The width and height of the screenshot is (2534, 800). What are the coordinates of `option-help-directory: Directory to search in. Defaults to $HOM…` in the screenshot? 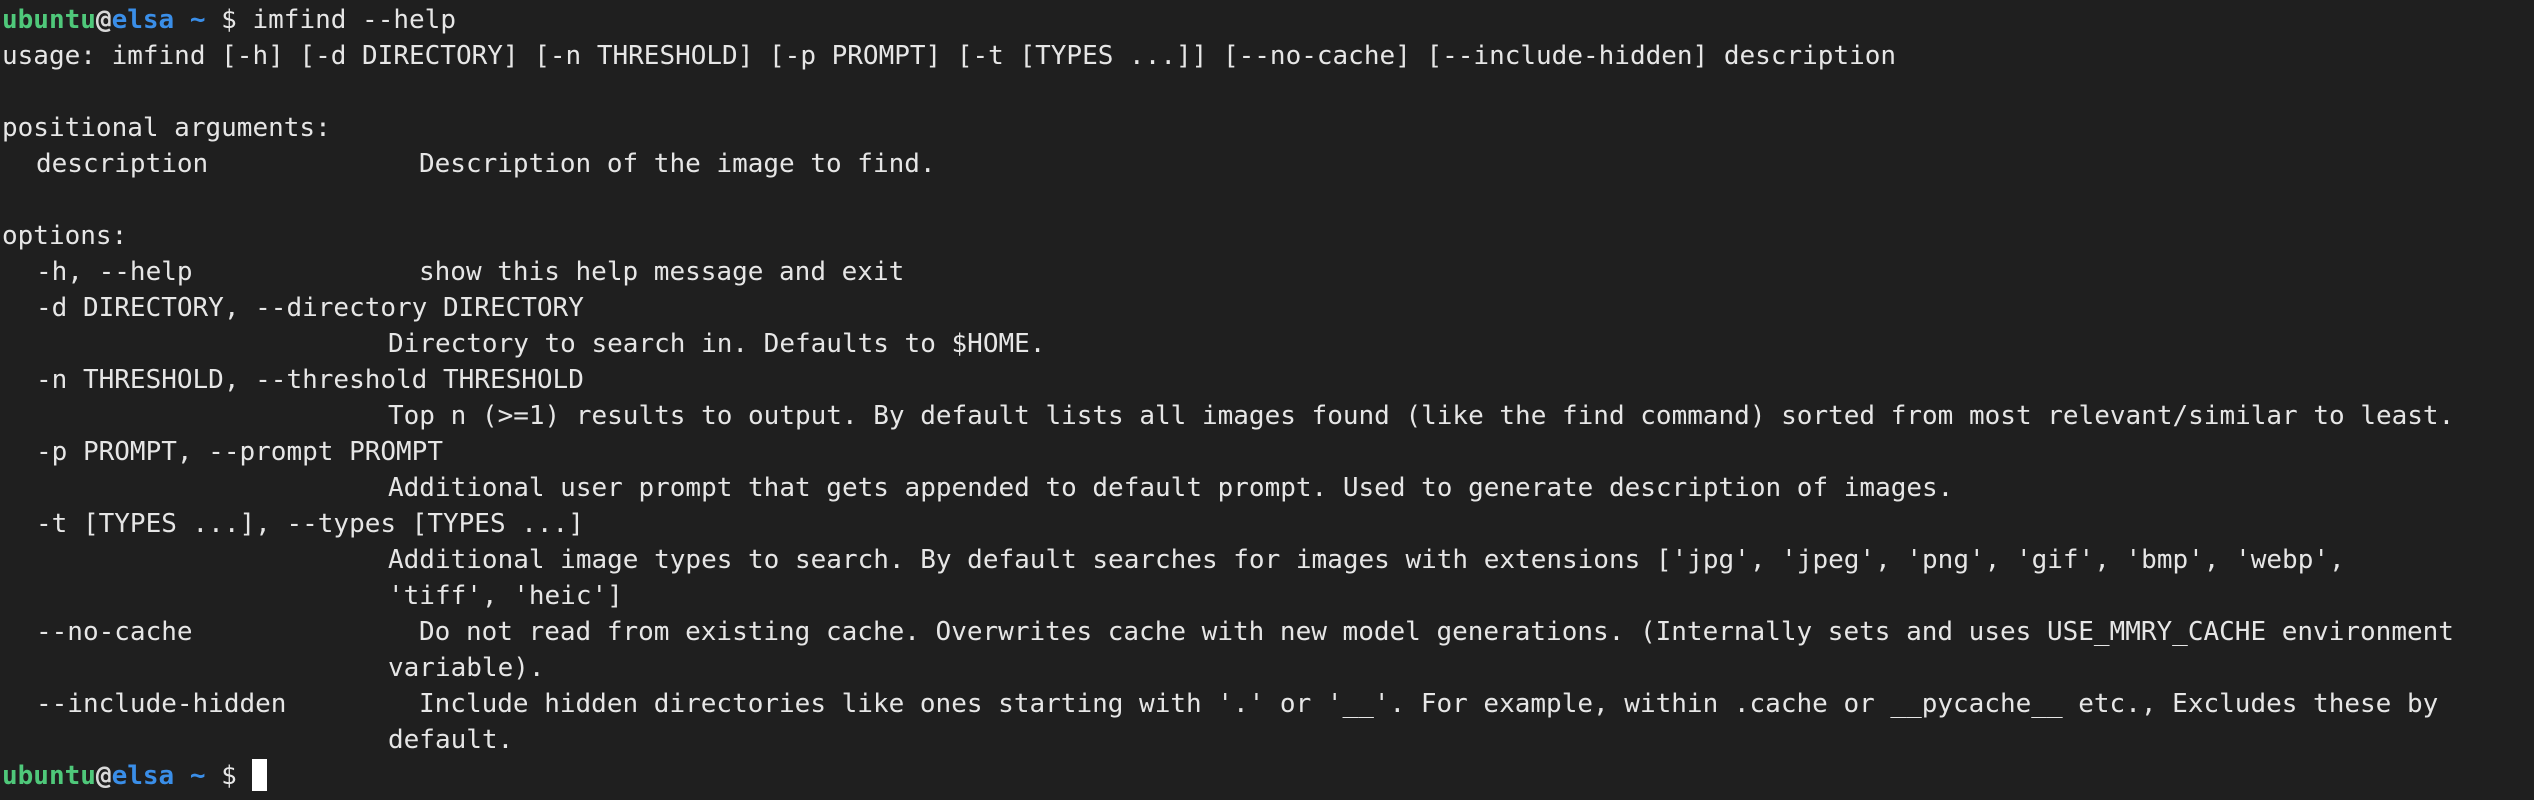 It's located at (717, 344).